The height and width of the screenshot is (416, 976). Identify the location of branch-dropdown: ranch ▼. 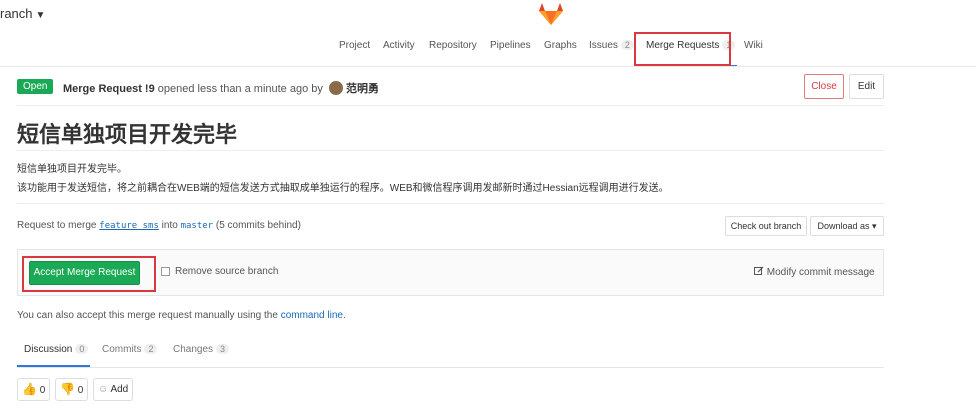
(22, 13).